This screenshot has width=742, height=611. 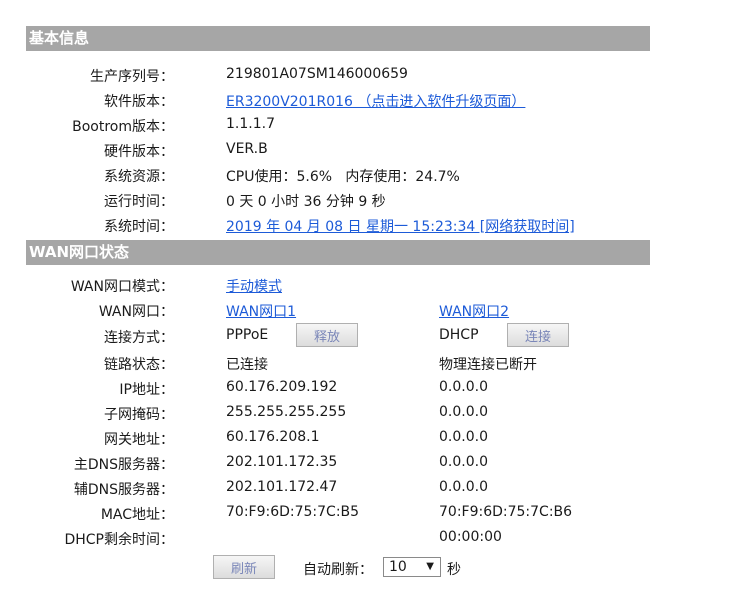 I want to click on row-uptime: 运行时间： 0 天 0 小时 36 分钟 9 秒, so click(x=371, y=198).